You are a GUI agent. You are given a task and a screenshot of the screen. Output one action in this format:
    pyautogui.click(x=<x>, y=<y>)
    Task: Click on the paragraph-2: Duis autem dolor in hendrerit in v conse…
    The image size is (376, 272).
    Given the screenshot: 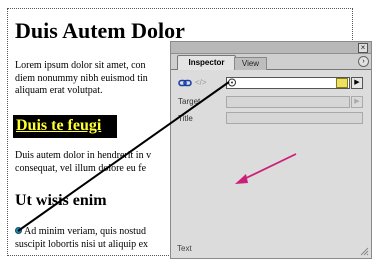 What is the action you would take?
    pyautogui.click(x=83, y=162)
    